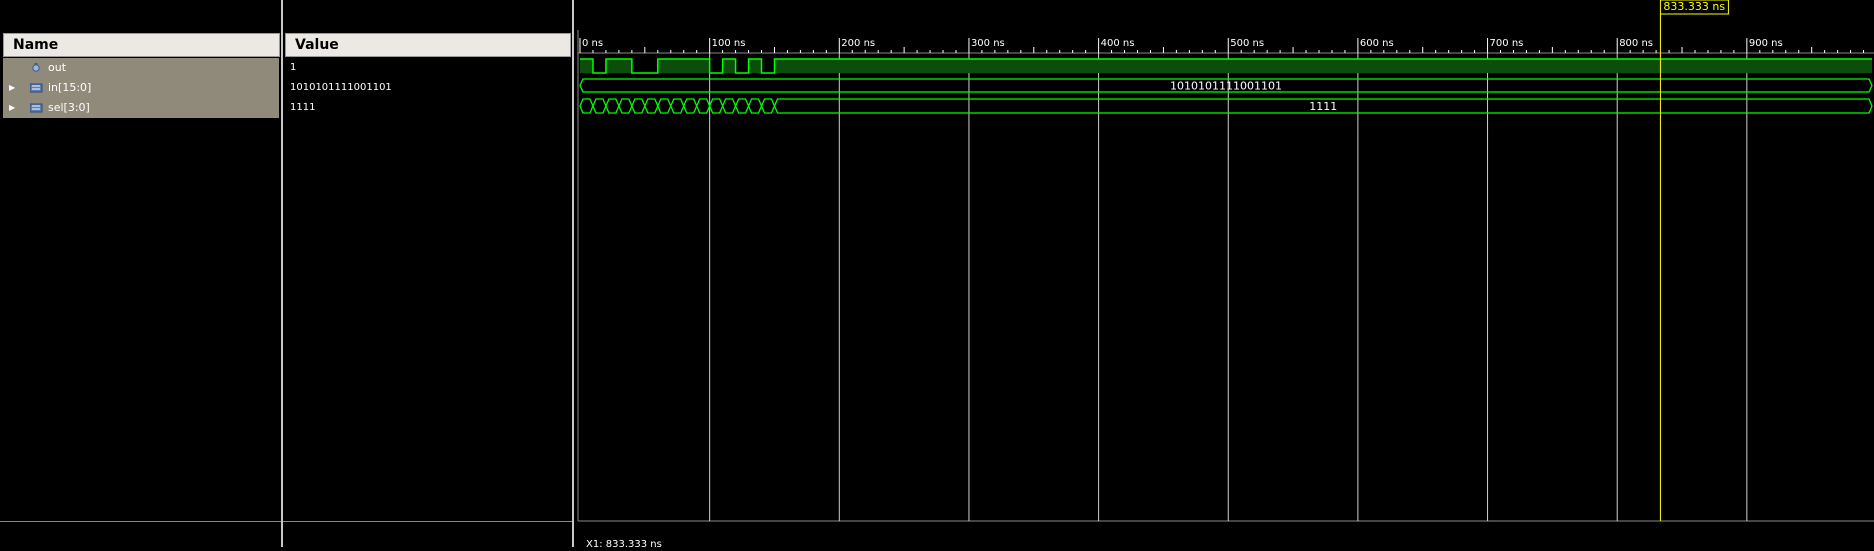 The image size is (1874, 551). I want to click on signal-name-in: in[15:0], so click(70, 87).